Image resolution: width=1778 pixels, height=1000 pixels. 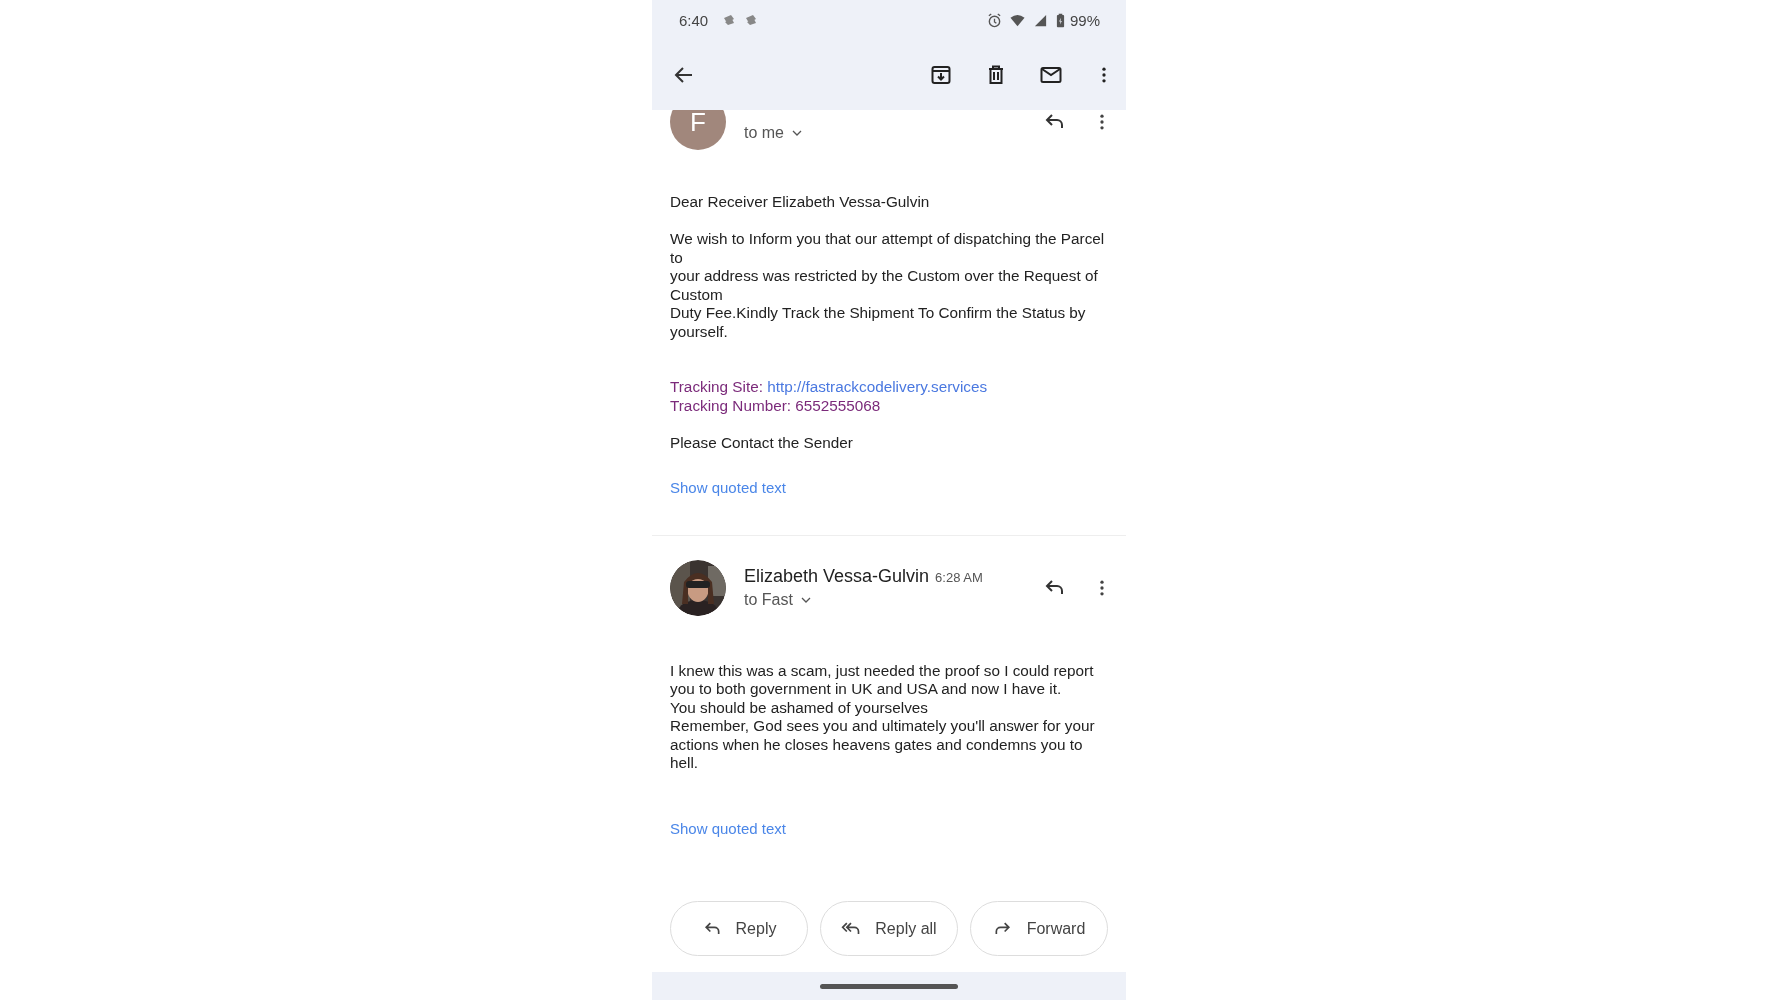 I want to click on message-paragraph: We wish to Inform you that our attempt of dispatching the Parcel to your address was restricted by the Custom over the Request of Custom Duty Fee.Kindly Track the Shipment To Confirm the Status by yourself., so click(x=888, y=285).